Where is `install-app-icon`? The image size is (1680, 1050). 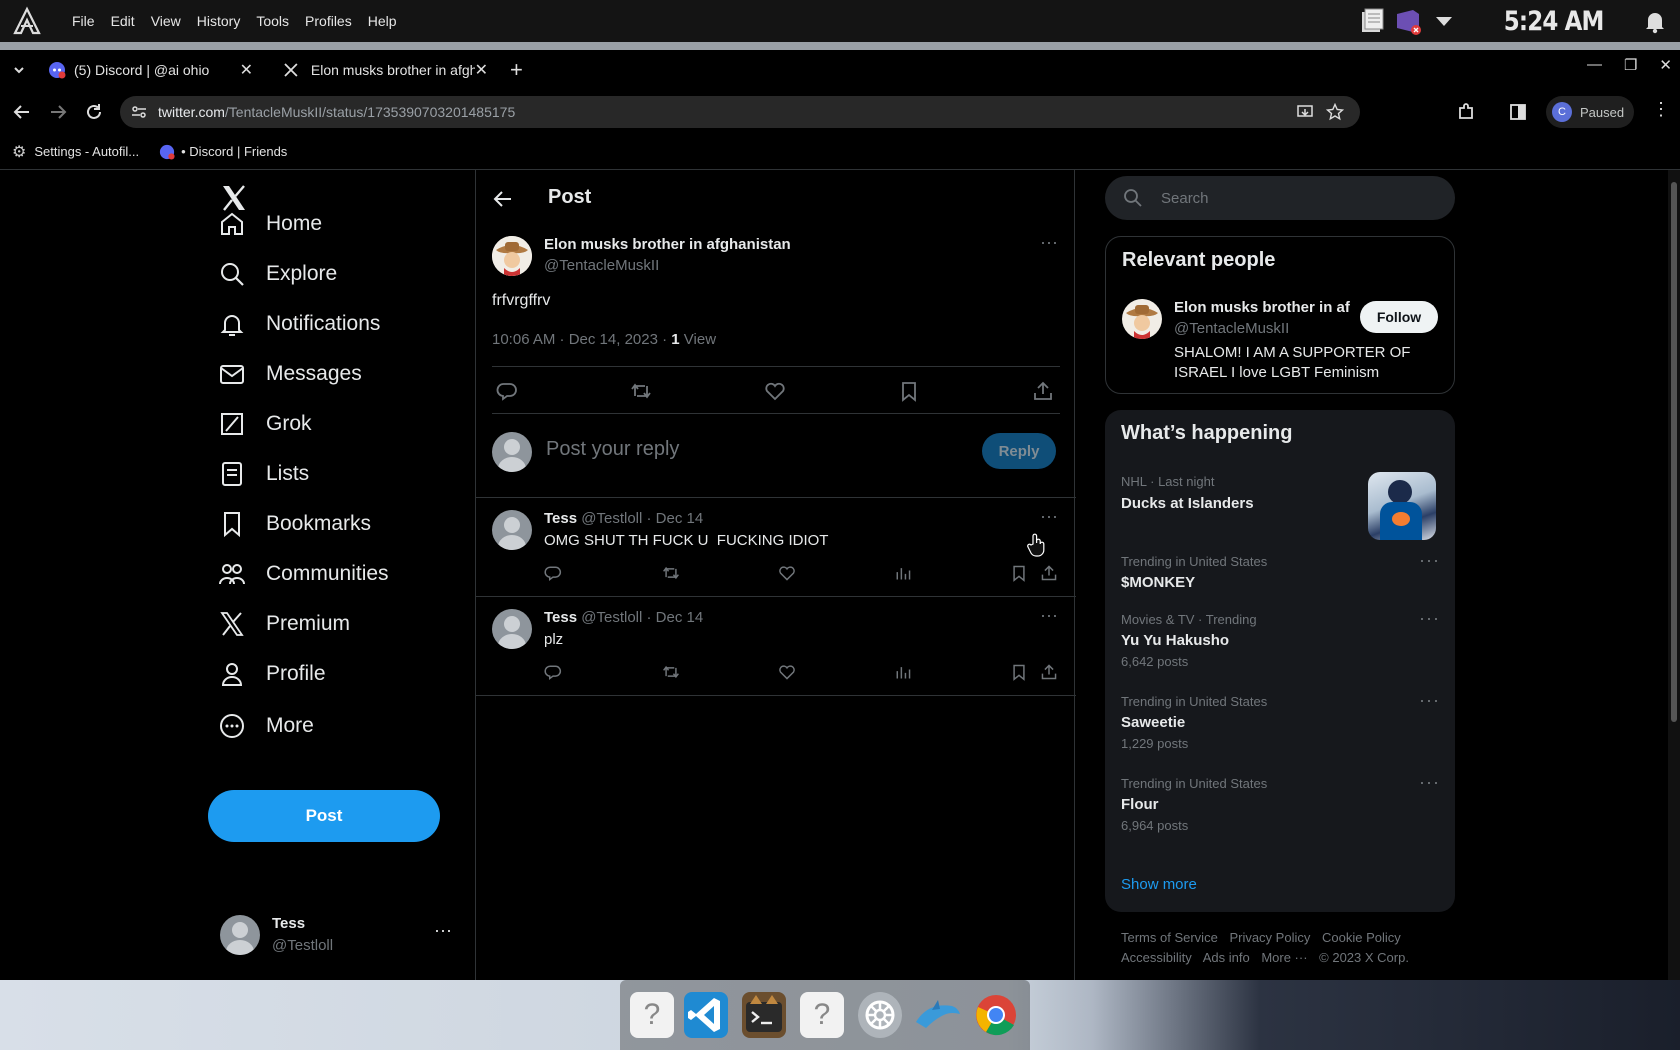
install-app-icon is located at coordinates (1305, 112).